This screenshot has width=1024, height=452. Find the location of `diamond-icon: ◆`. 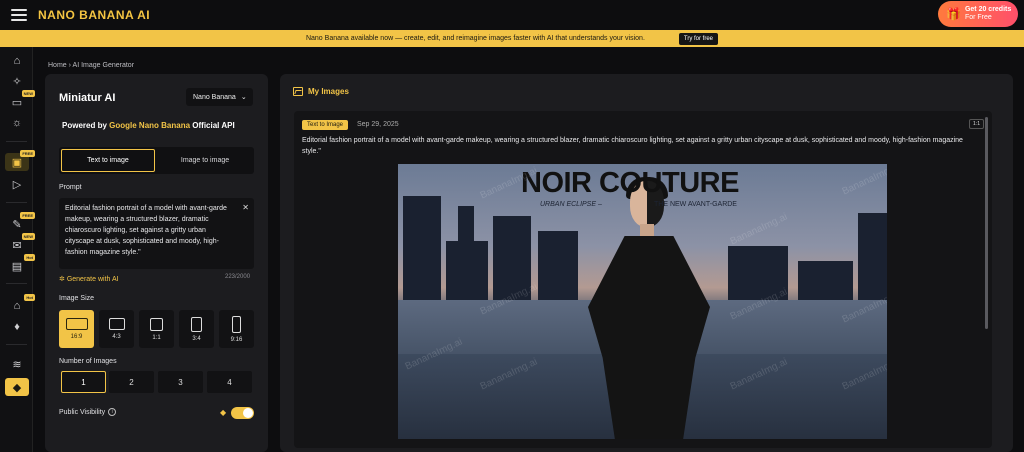

diamond-icon: ◆ is located at coordinates (17, 387).